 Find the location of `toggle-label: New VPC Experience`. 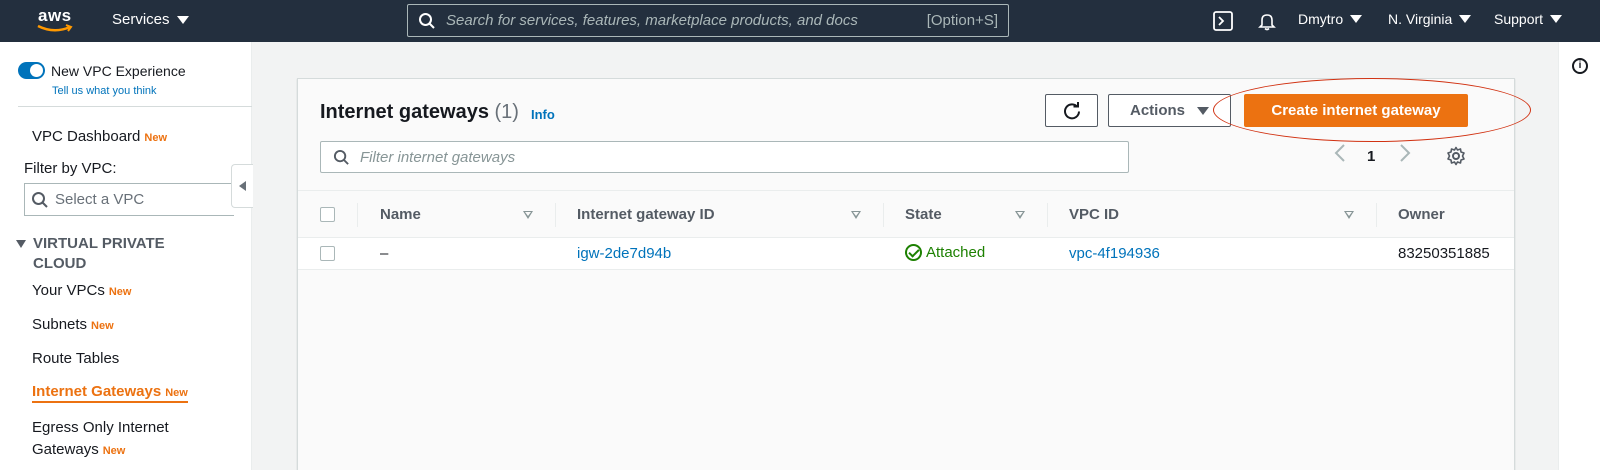

toggle-label: New VPC Experience is located at coordinates (118, 70).